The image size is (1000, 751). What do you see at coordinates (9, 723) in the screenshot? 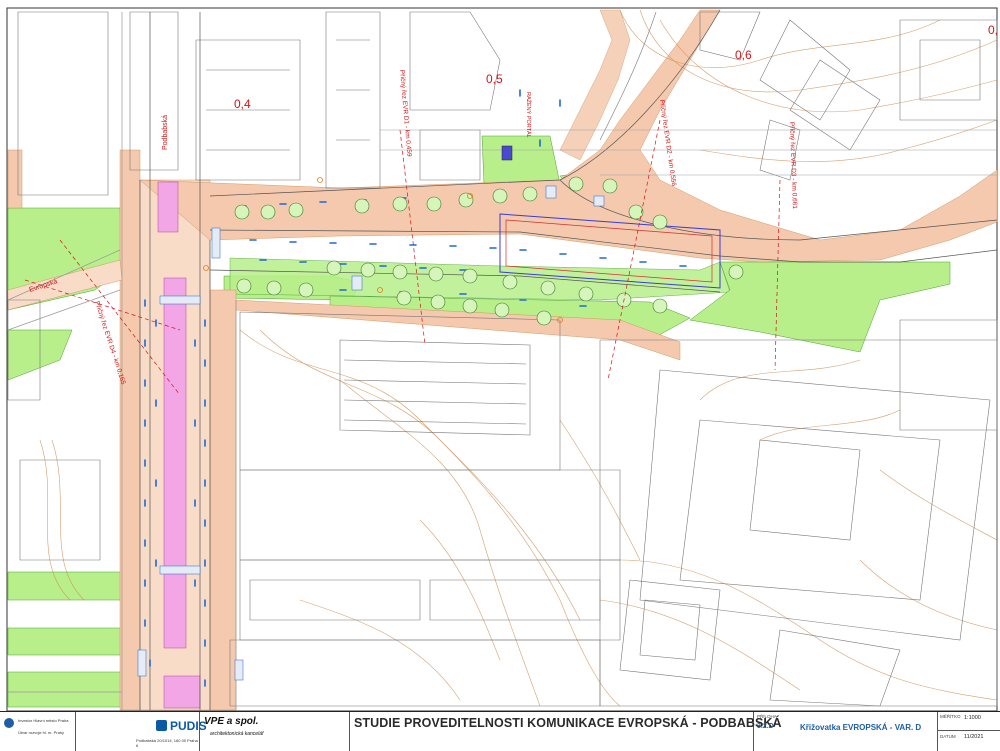
I see `prague-emblem-icon` at bounding box center [9, 723].